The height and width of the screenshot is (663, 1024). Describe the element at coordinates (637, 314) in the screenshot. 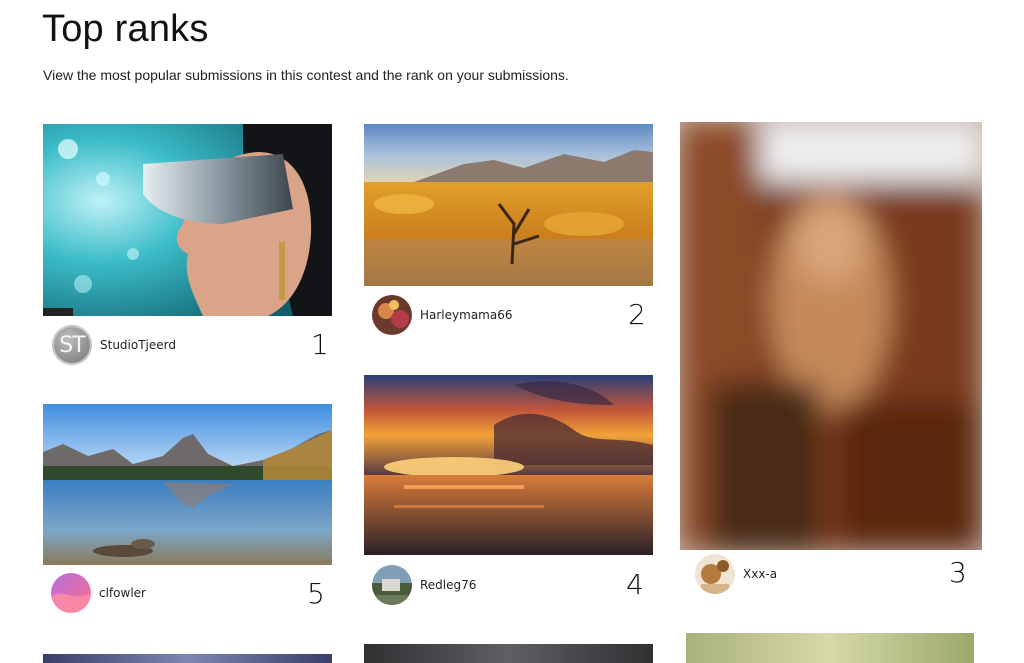

I see `rank-number: 2` at that location.